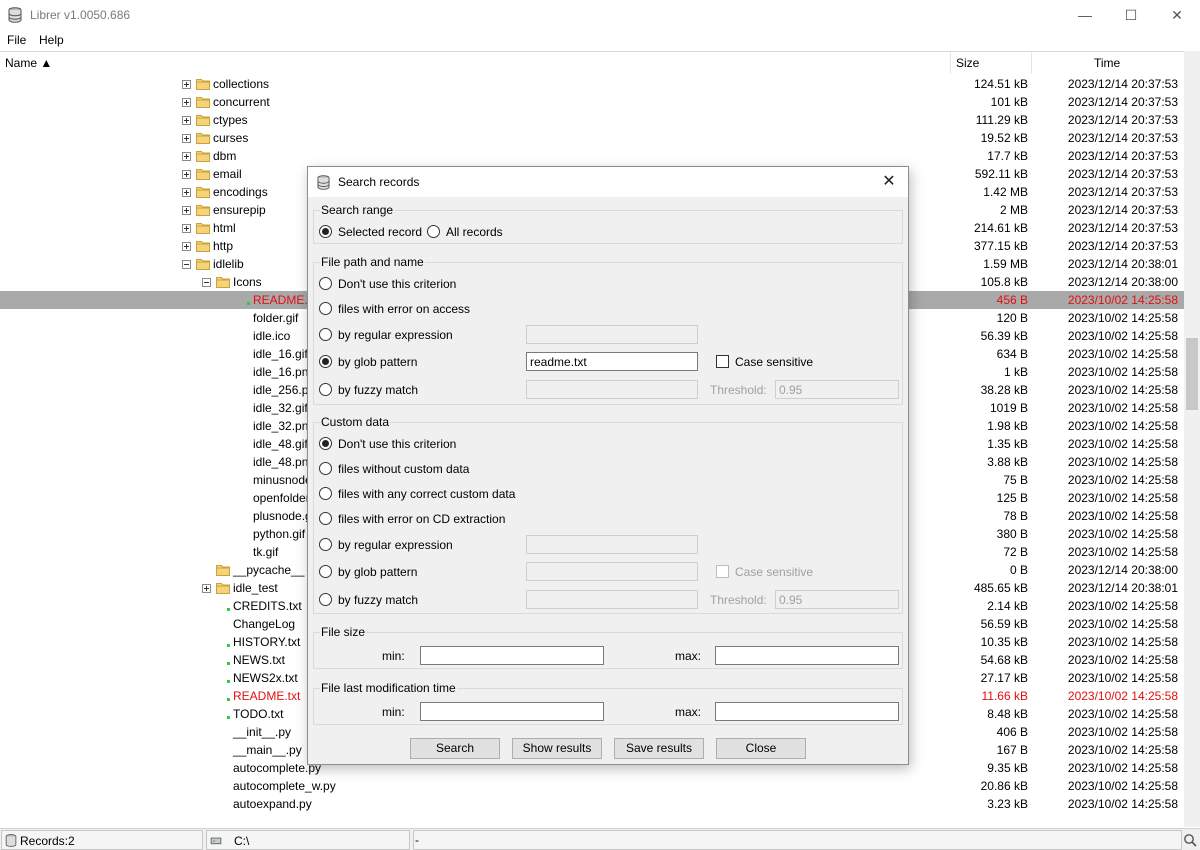  Describe the element at coordinates (738, 390) in the screenshot. I see `path-threshold-label: Threshold:` at that location.